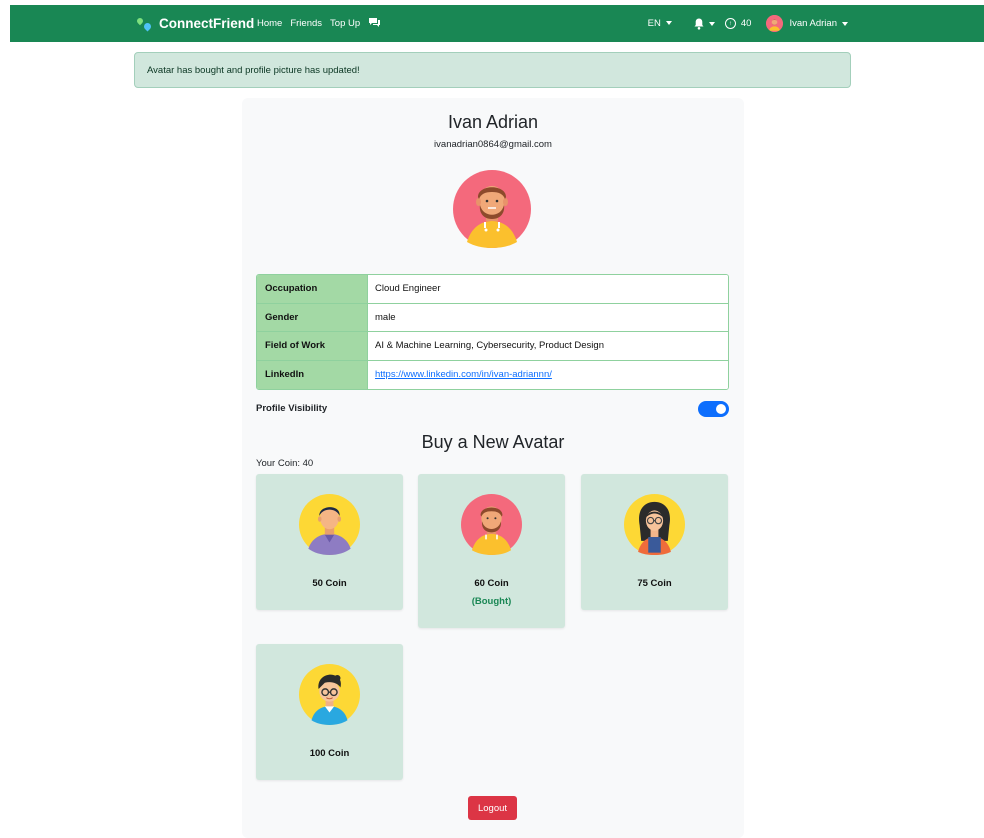  I want to click on occupation-label: Occupation, so click(312, 289).